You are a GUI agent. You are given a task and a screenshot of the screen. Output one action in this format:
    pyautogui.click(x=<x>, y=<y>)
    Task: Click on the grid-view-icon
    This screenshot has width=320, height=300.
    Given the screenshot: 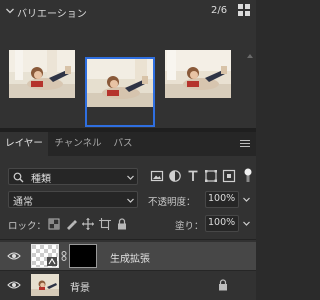 What is the action you would take?
    pyautogui.click(x=244, y=10)
    